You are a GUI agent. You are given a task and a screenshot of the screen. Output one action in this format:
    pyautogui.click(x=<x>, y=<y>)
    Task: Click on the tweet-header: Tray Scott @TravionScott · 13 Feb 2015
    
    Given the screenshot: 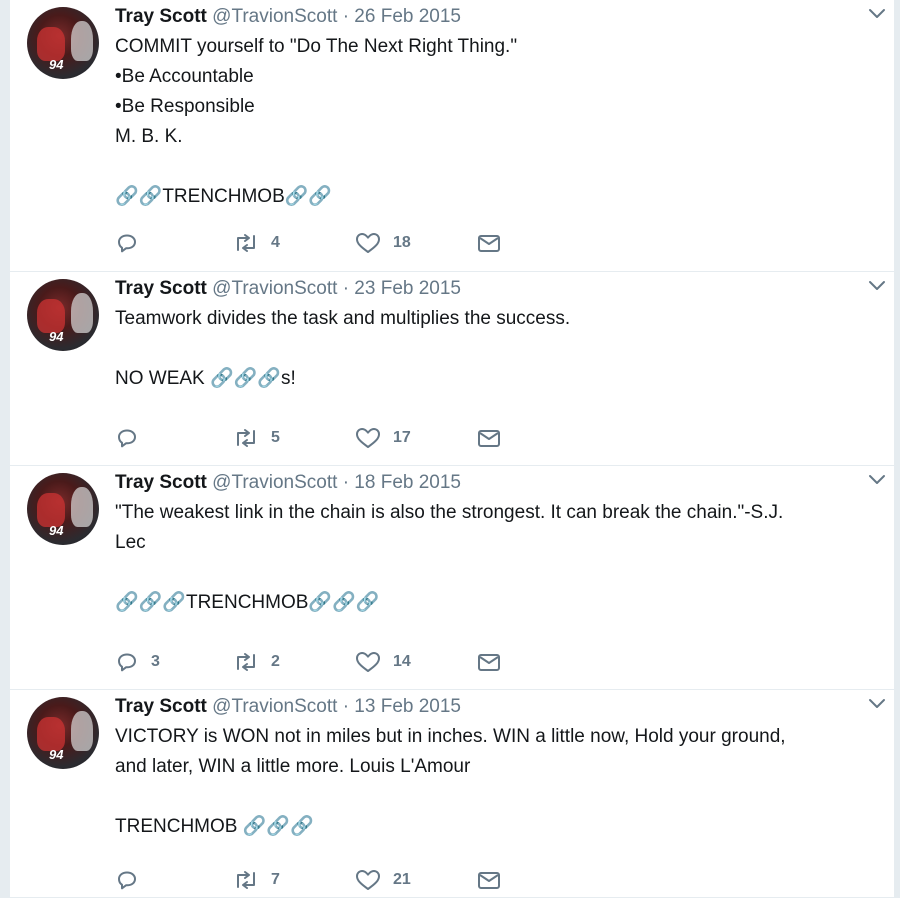 What is the action you would take?
    pyautogui.click(x=494, y=707)
    